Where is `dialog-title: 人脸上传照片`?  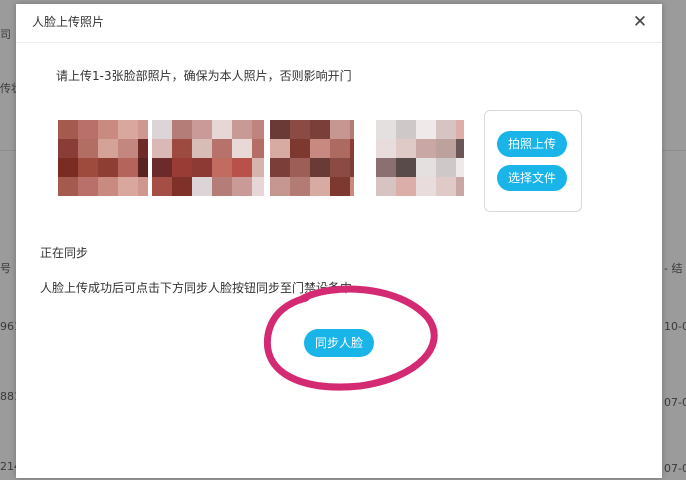
dialog-title: 人脸上传照片 is located at coordinates (68, 22).